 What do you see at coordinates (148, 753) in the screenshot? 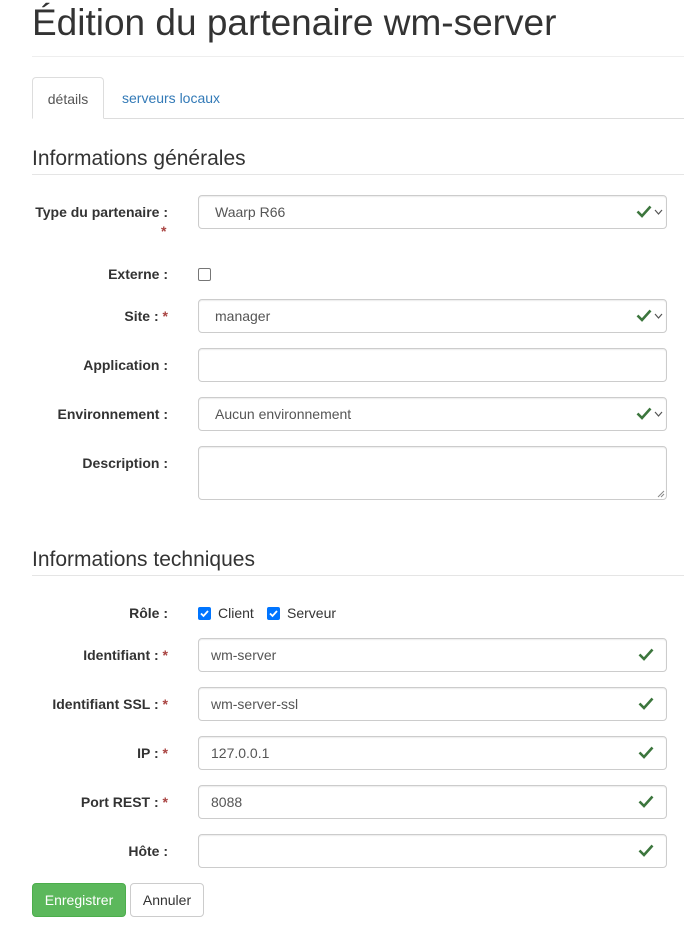
I see `ip-label-text: IP :` at bounding box center [148, 753].